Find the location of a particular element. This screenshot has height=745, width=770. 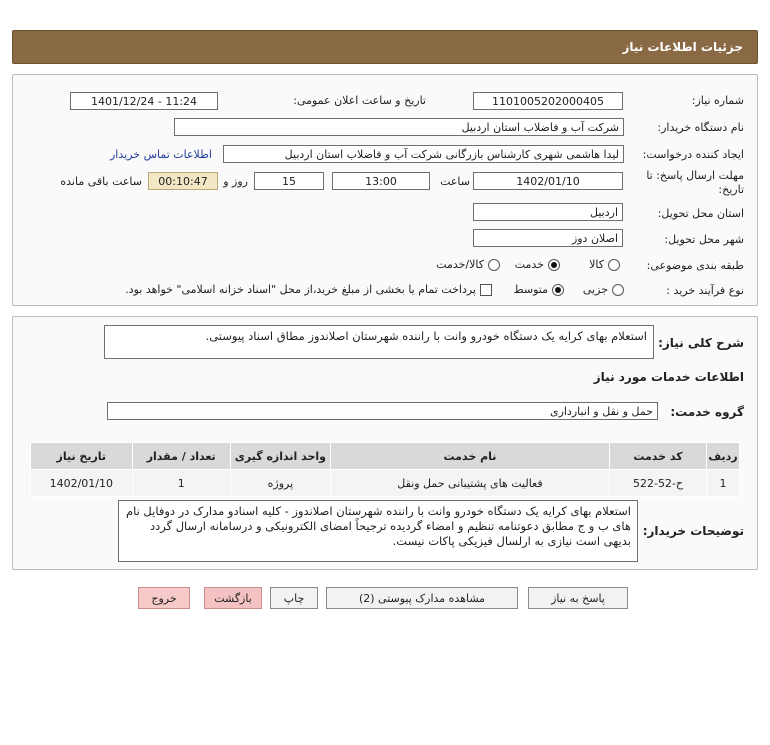

deadline-label: مهلت ارسال پاسخ: تا is located at coordinates (695, 175).